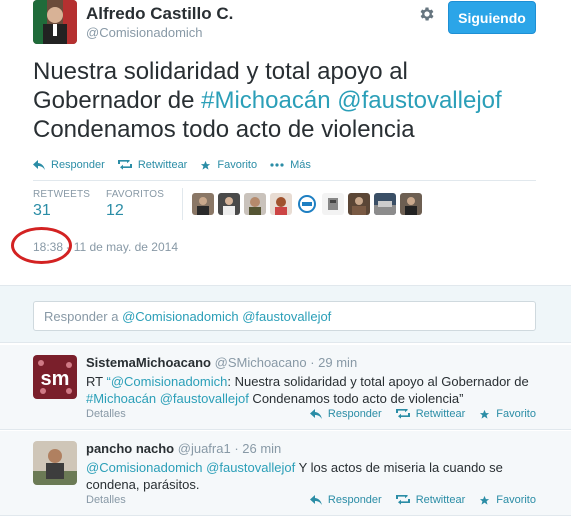  Describe the element at coordinates (125, 247) in the screenshot. I see `tweet-date: 11 de may. de 2014` at that location.